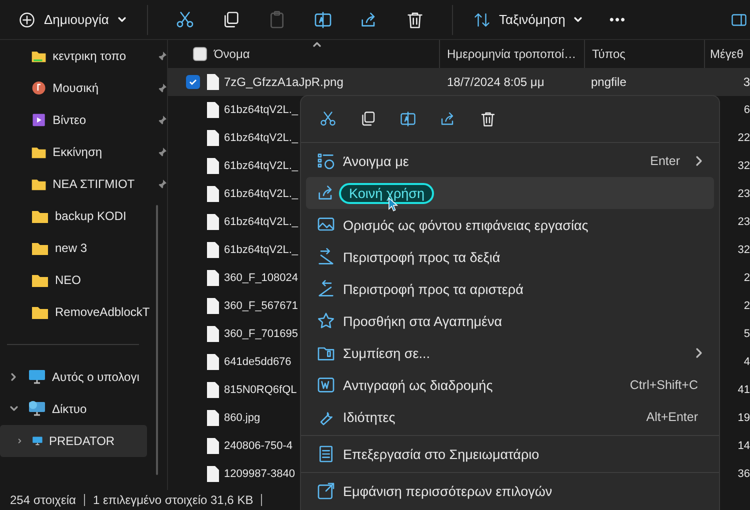 The height and width of the screenshot is (510, 750). Describe the element at coordinates (664, 385) in the screenshot. I see `shortcut-text: Ctrl+Shift+C` at that location.